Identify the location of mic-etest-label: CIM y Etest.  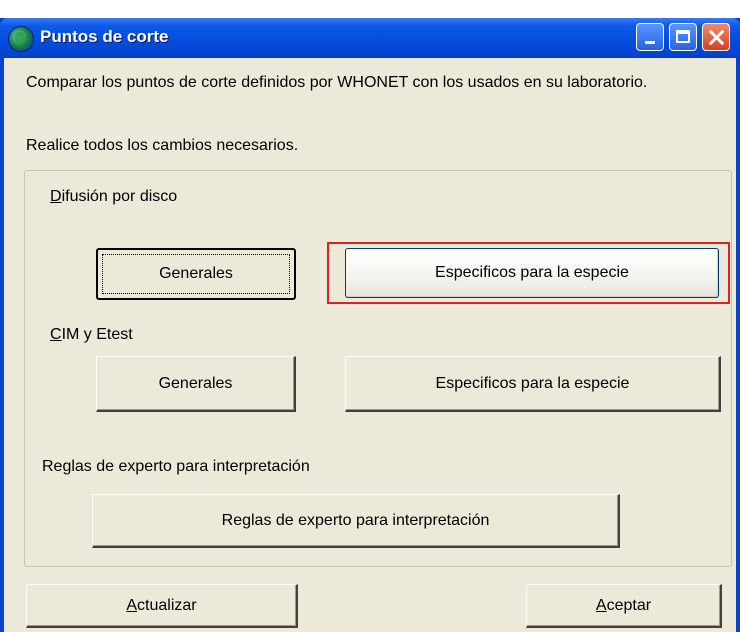
(91, 334).